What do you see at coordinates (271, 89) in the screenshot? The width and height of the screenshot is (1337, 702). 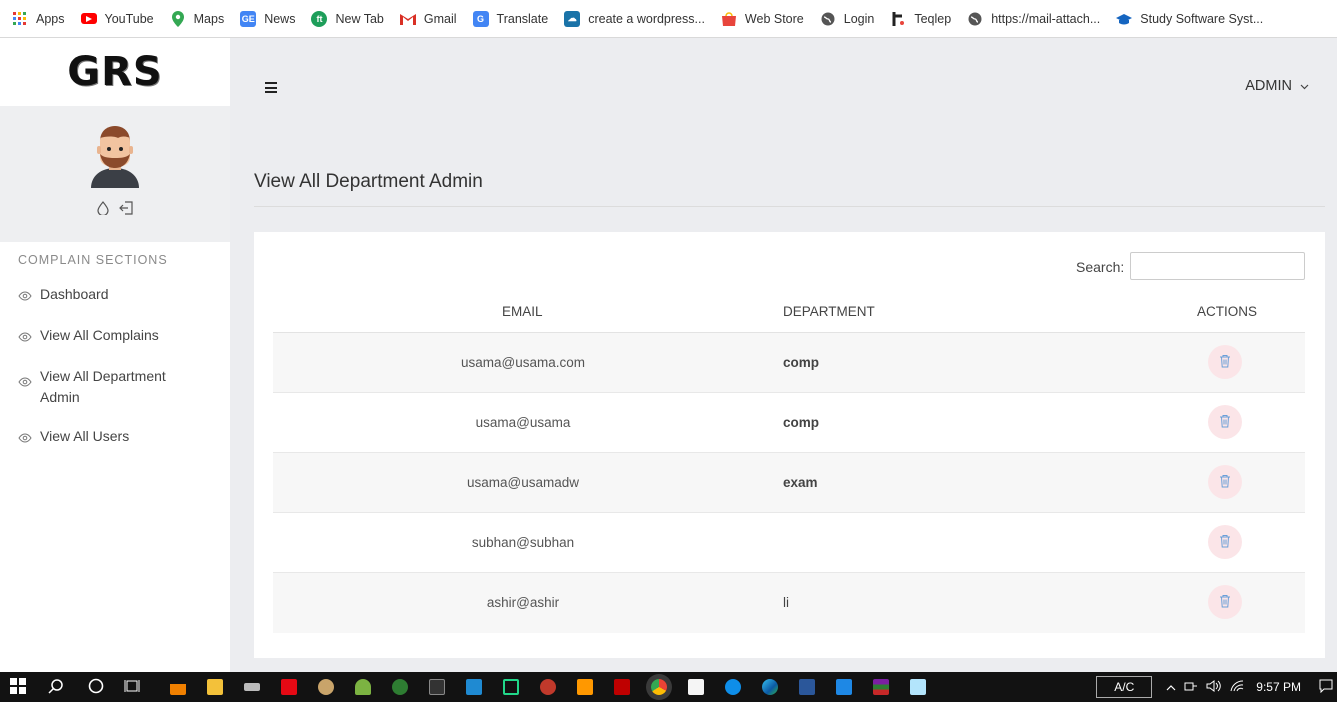 I see `menu-toggle-icon` at bounding box center [271, 89].